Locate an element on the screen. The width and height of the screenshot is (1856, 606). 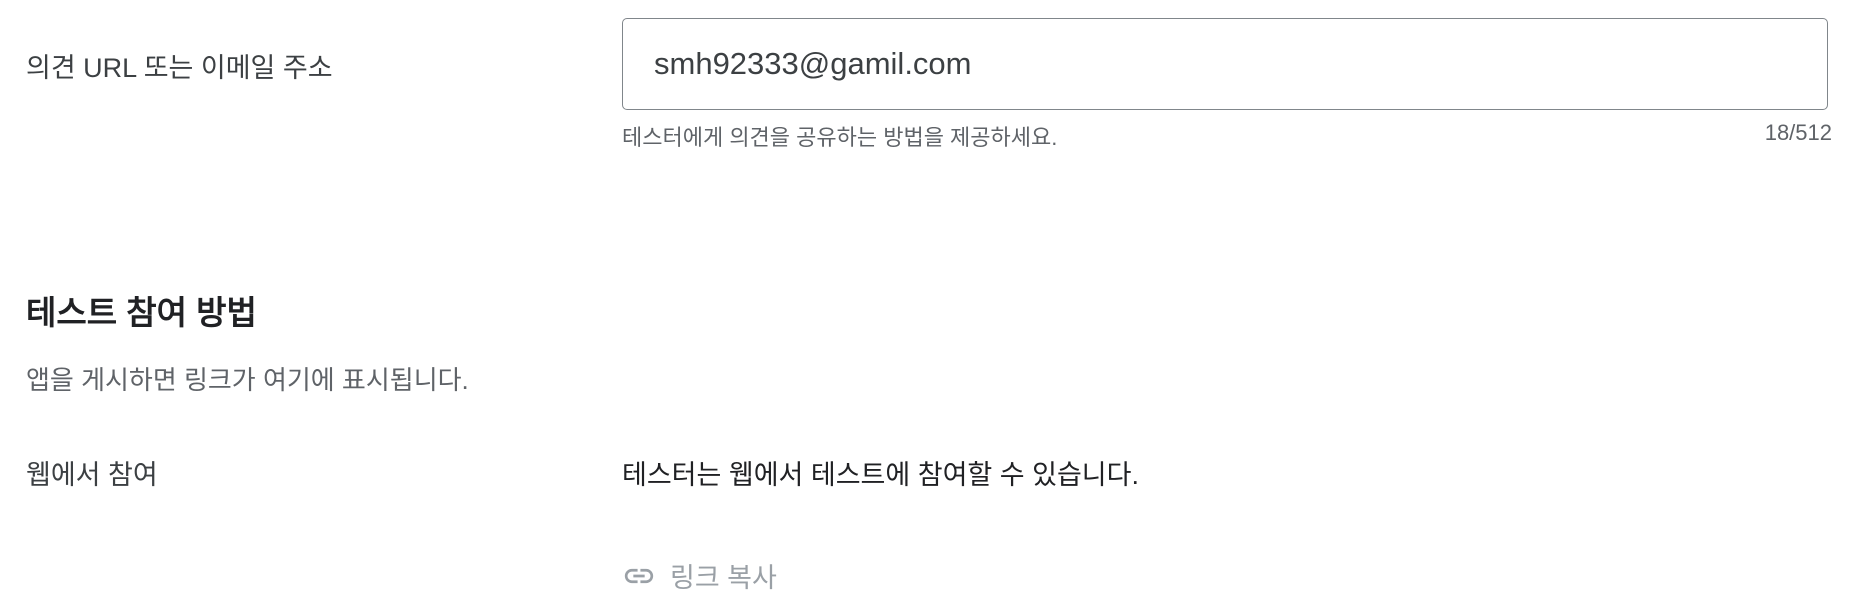
section-description: 앱을 게시하면 링크가 여기에 표시됩니다. is located at coordinates (247, 380).